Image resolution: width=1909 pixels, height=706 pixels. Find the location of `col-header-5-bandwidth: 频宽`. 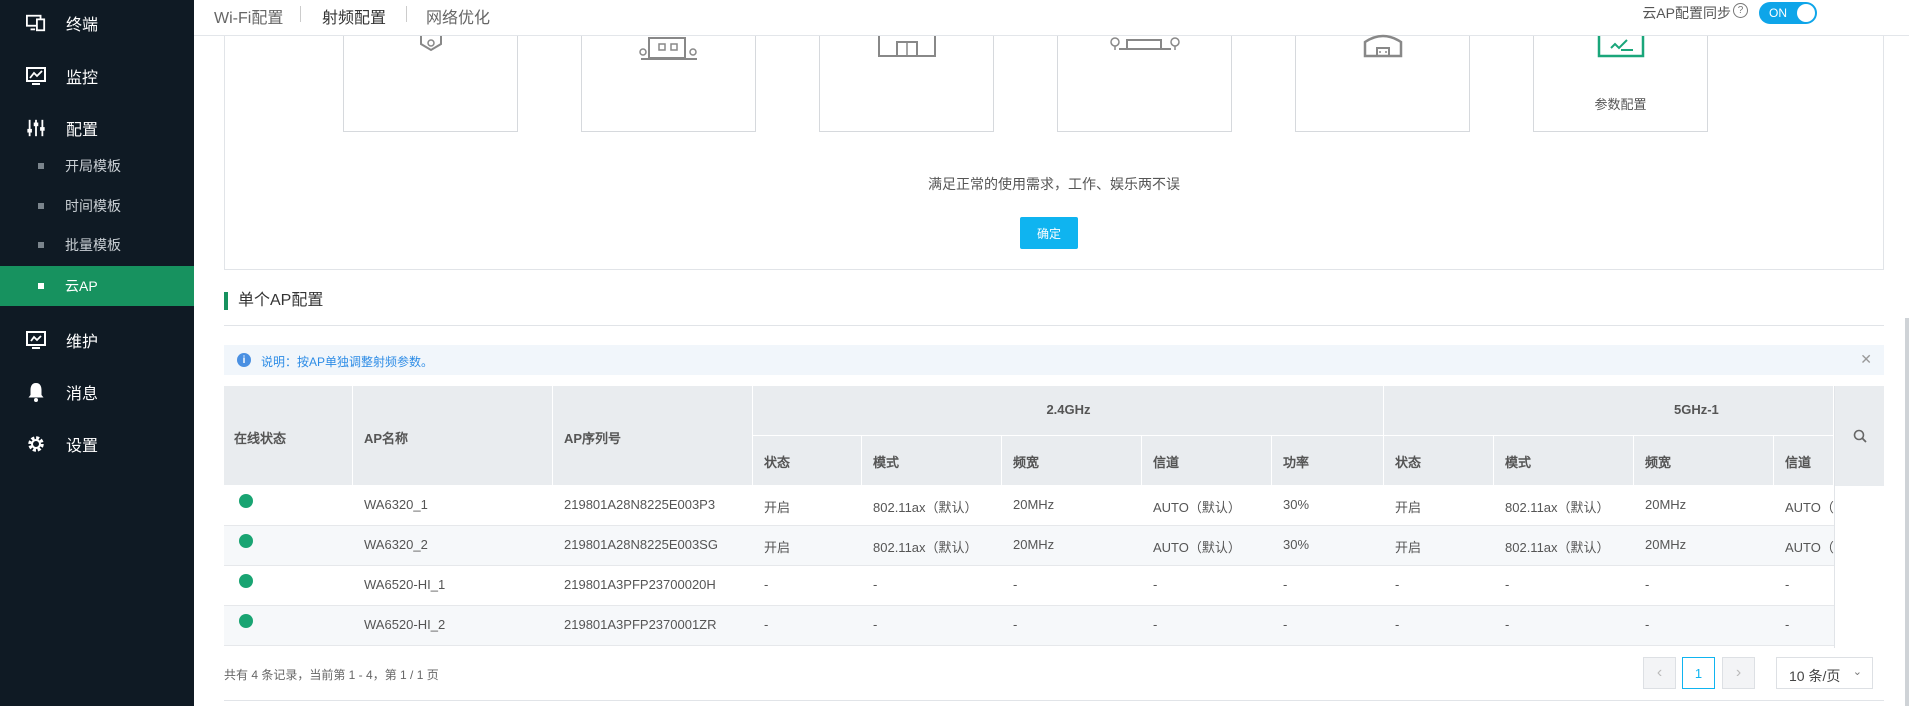

col-header-5-bandwidth: 频宽 is located at coordinates (1704, 461).